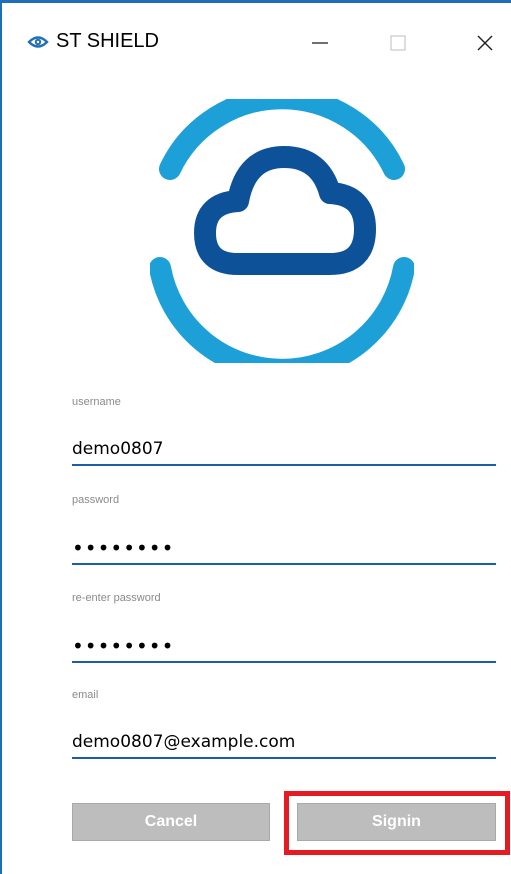  I want to click on signin-button: Signin, so click(396, 822).